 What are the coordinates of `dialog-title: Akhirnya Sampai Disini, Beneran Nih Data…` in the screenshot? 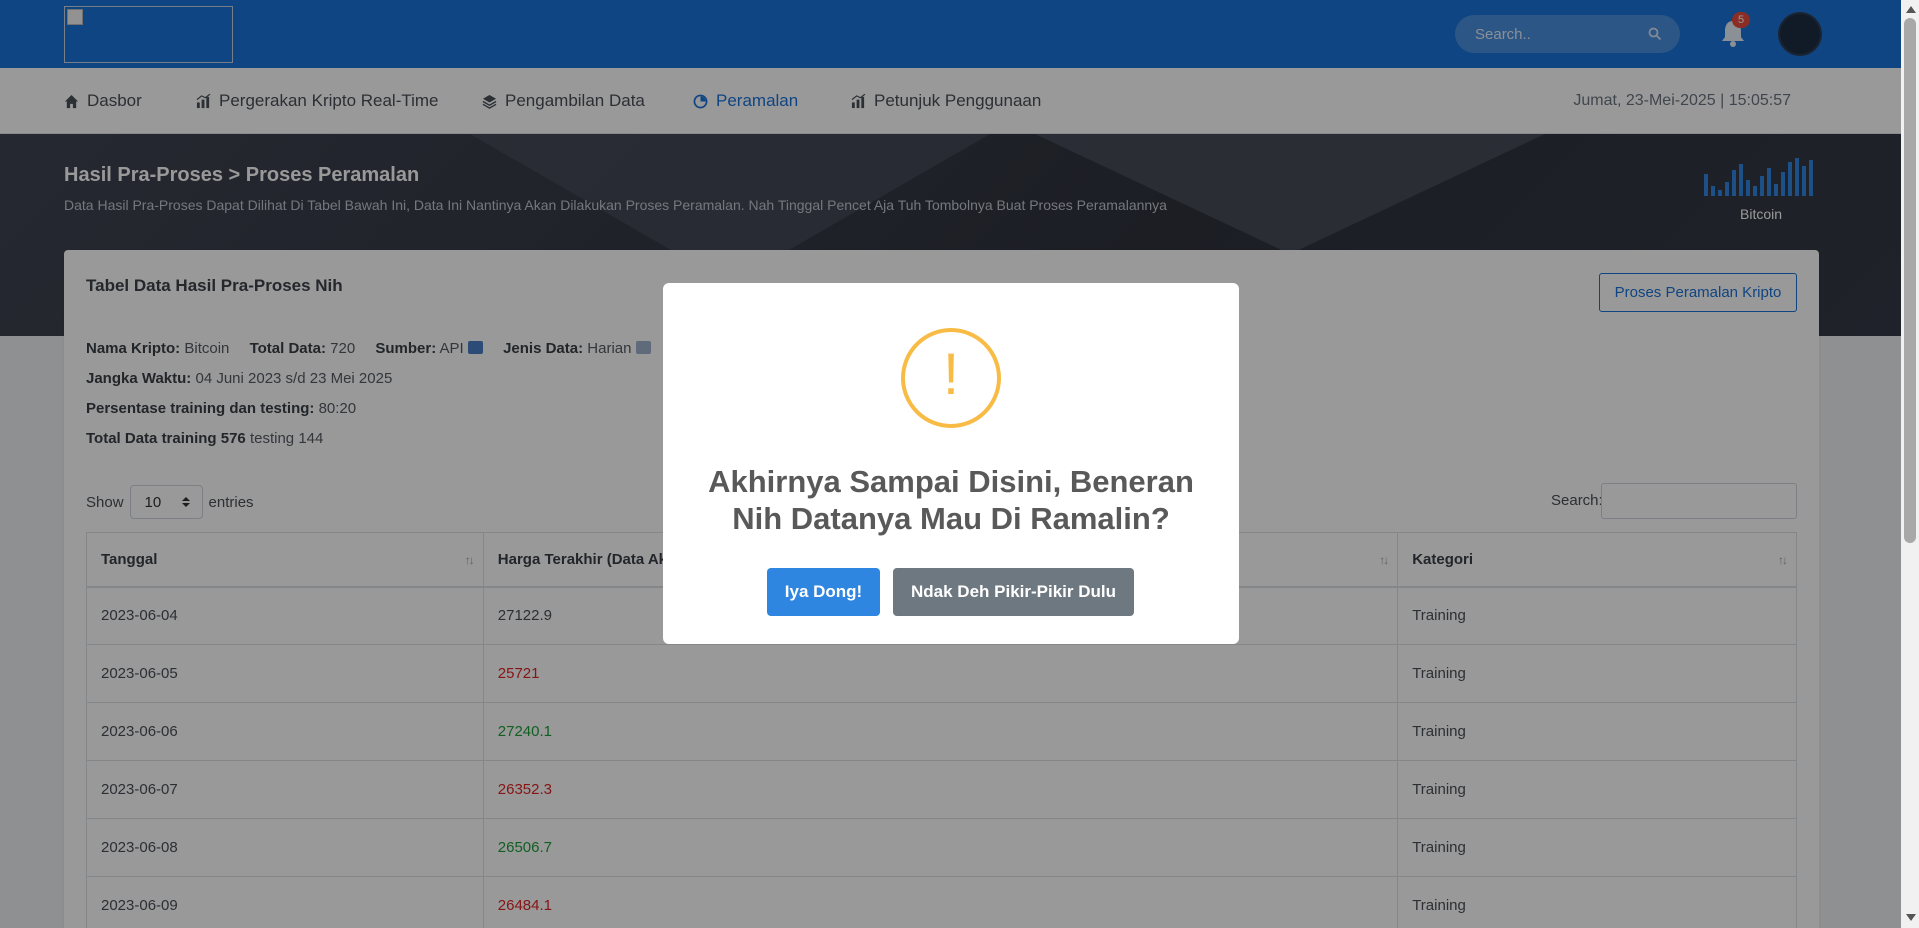 It's located at (951, 500).